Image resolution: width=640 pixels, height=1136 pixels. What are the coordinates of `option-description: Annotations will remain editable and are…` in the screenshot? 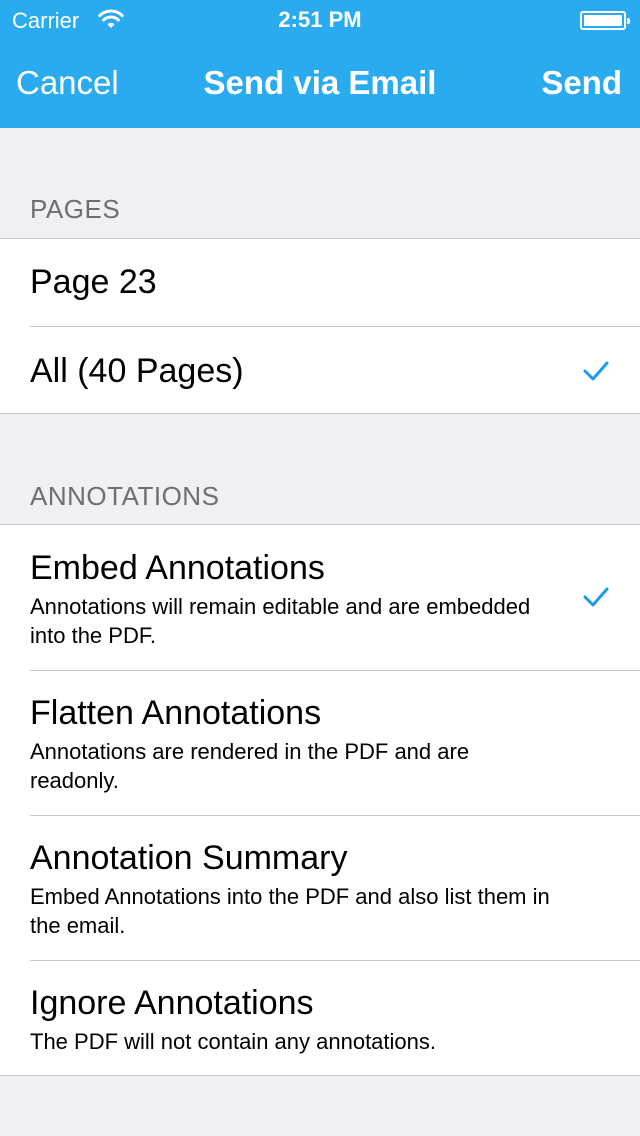 It's located at (280, 621).